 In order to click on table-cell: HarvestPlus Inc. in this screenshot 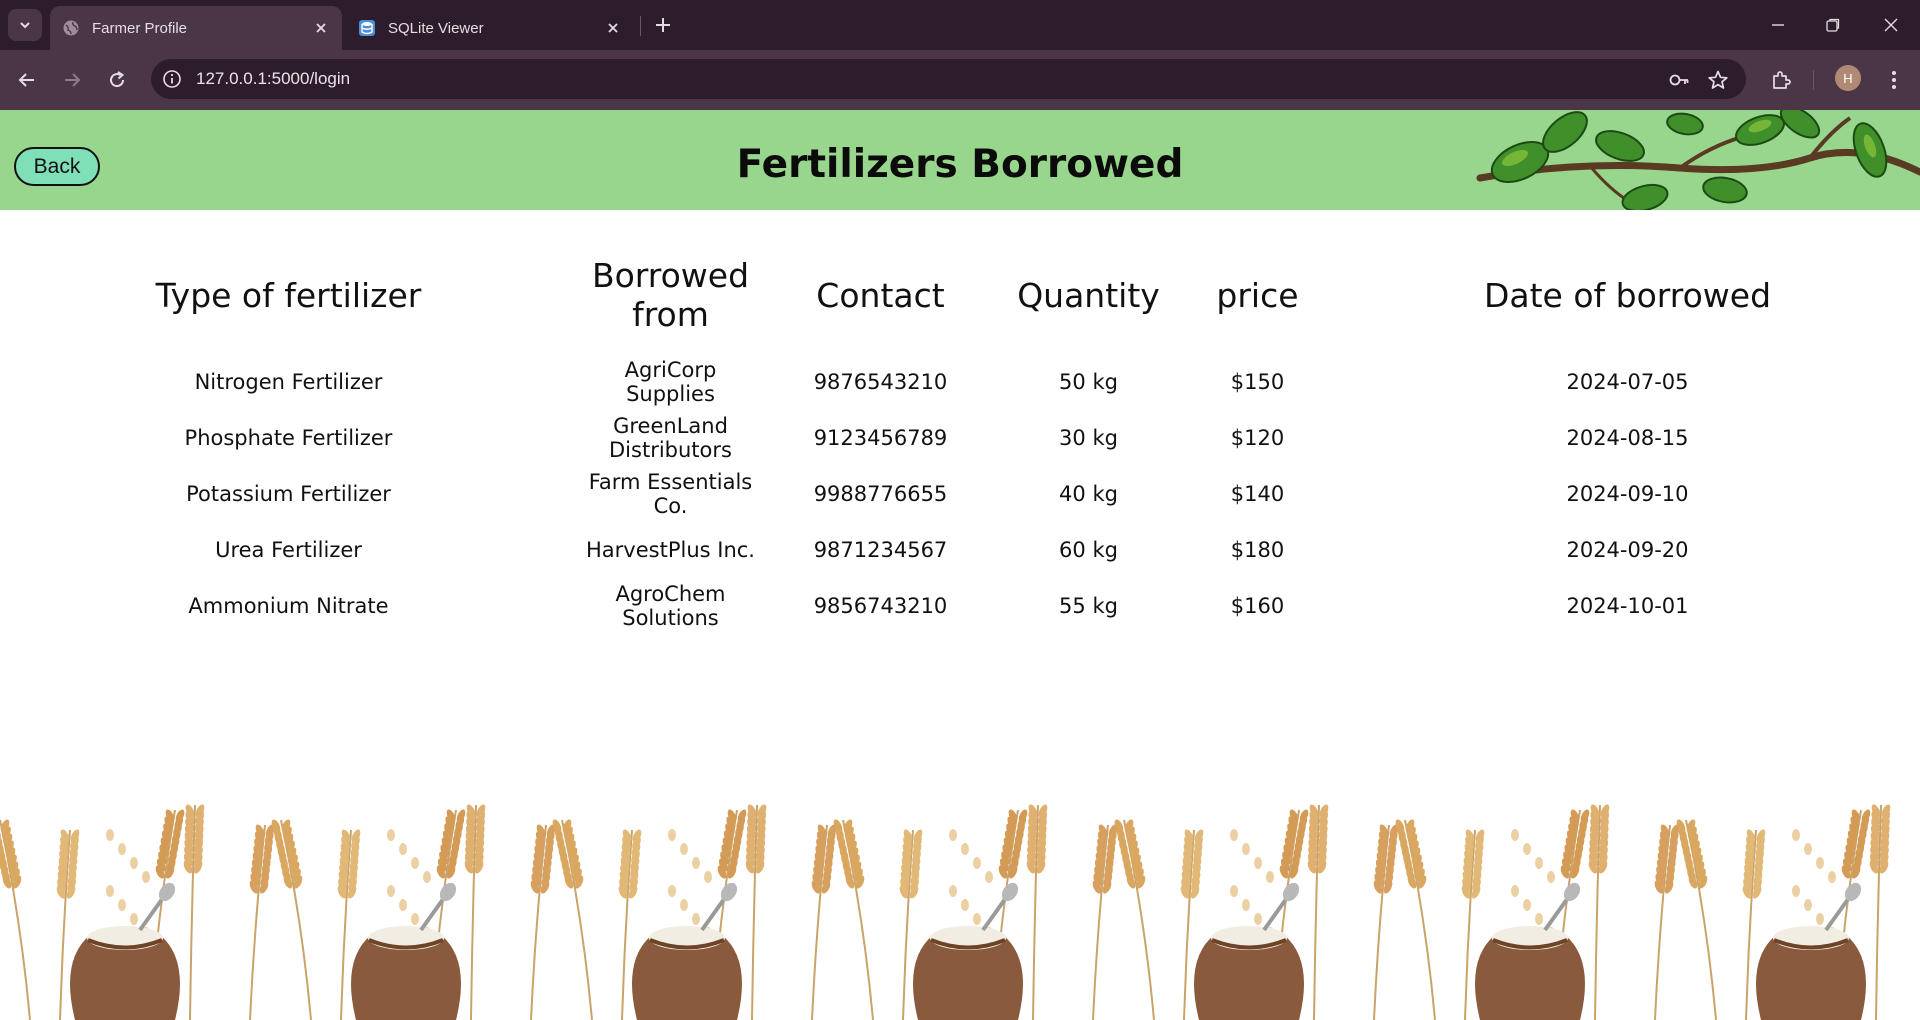, I will do `click(670, 550)`.